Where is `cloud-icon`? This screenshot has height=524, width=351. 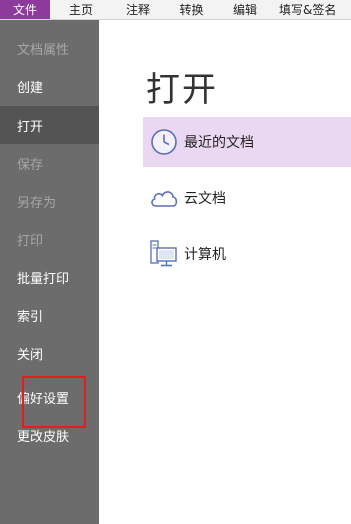
cloud-icon is located at coordinates (164, 198).